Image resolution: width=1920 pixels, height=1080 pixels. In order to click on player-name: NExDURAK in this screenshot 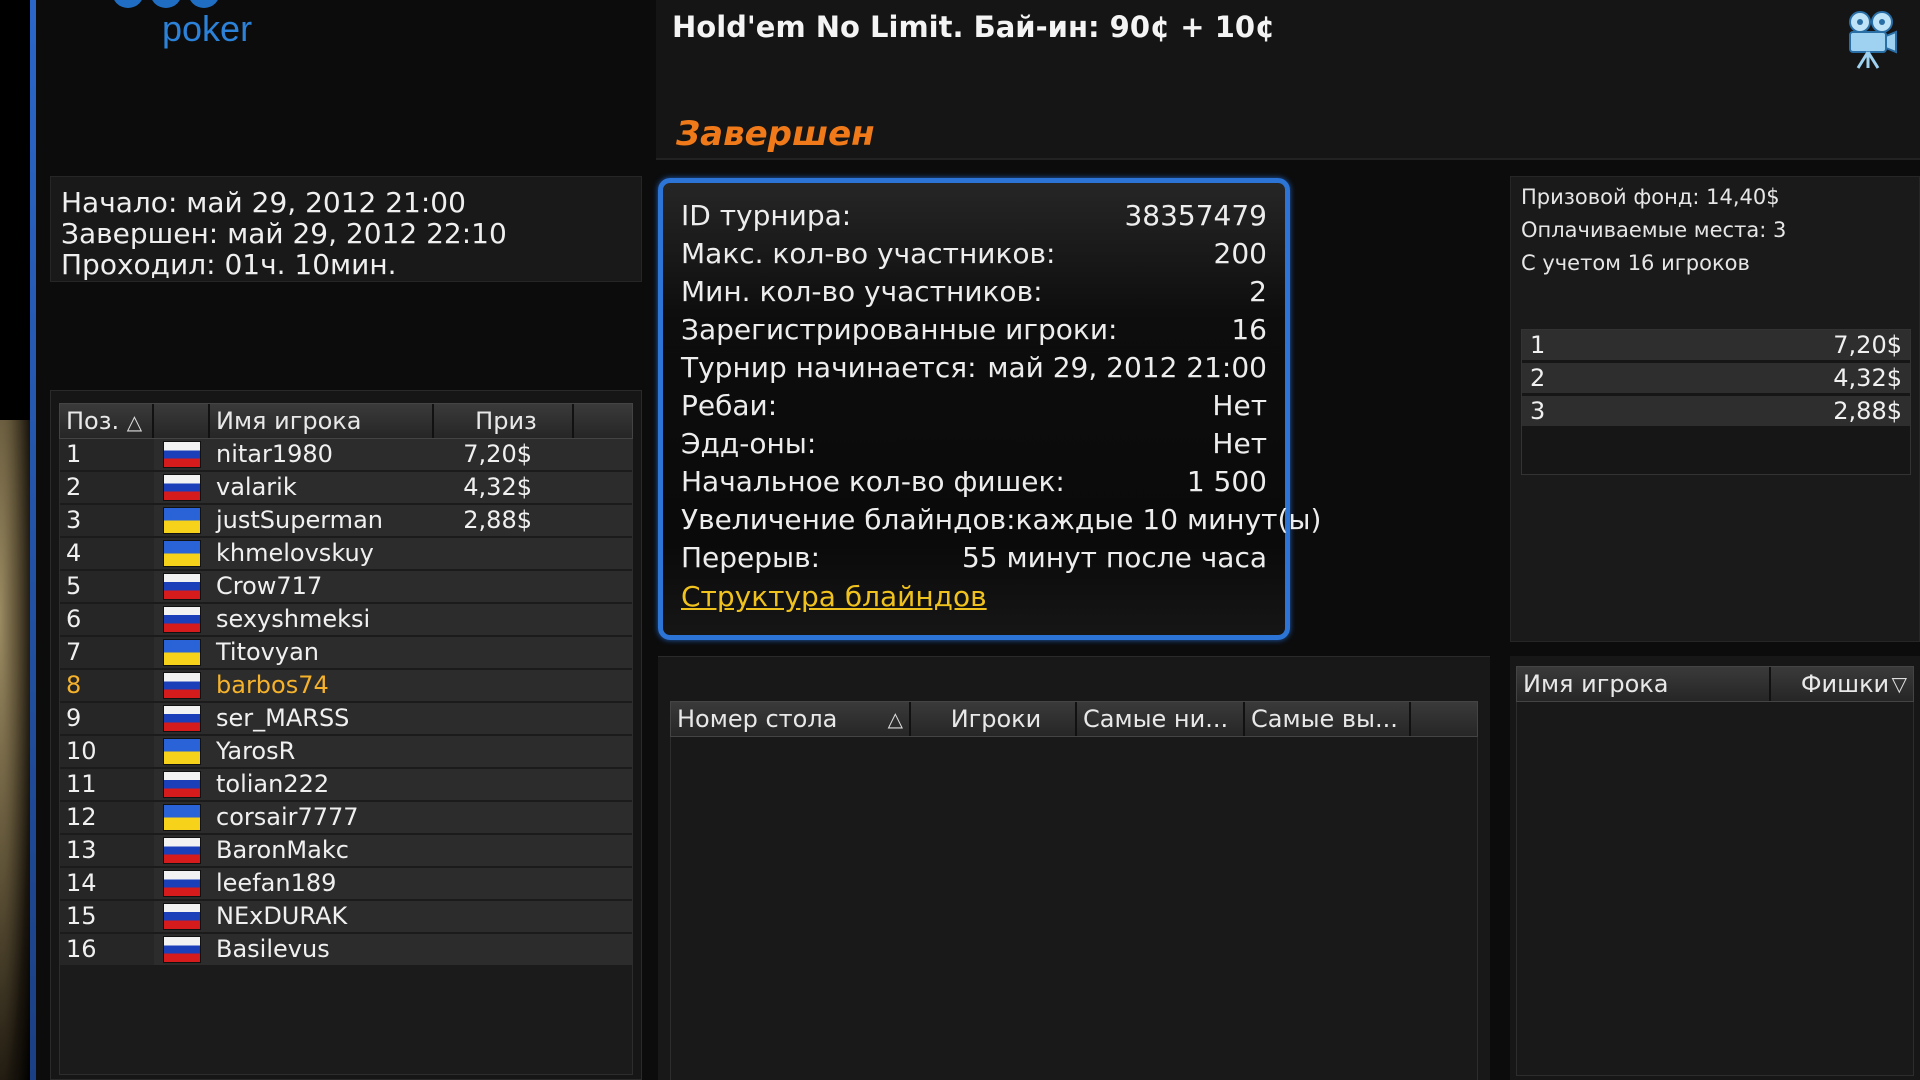, I will do `click(282, 916)`.